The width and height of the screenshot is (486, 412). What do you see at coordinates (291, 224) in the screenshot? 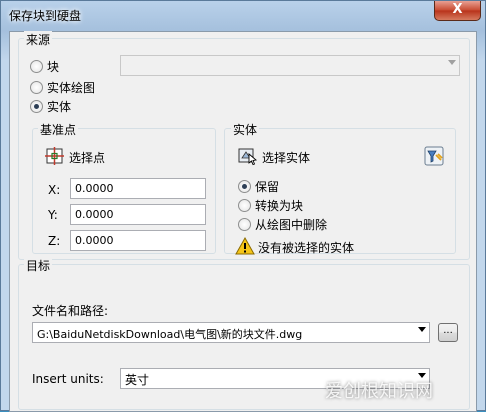
I see `radio-delete-from-drawing-label: 从绘图中删除` at bounding box center [291, 224].